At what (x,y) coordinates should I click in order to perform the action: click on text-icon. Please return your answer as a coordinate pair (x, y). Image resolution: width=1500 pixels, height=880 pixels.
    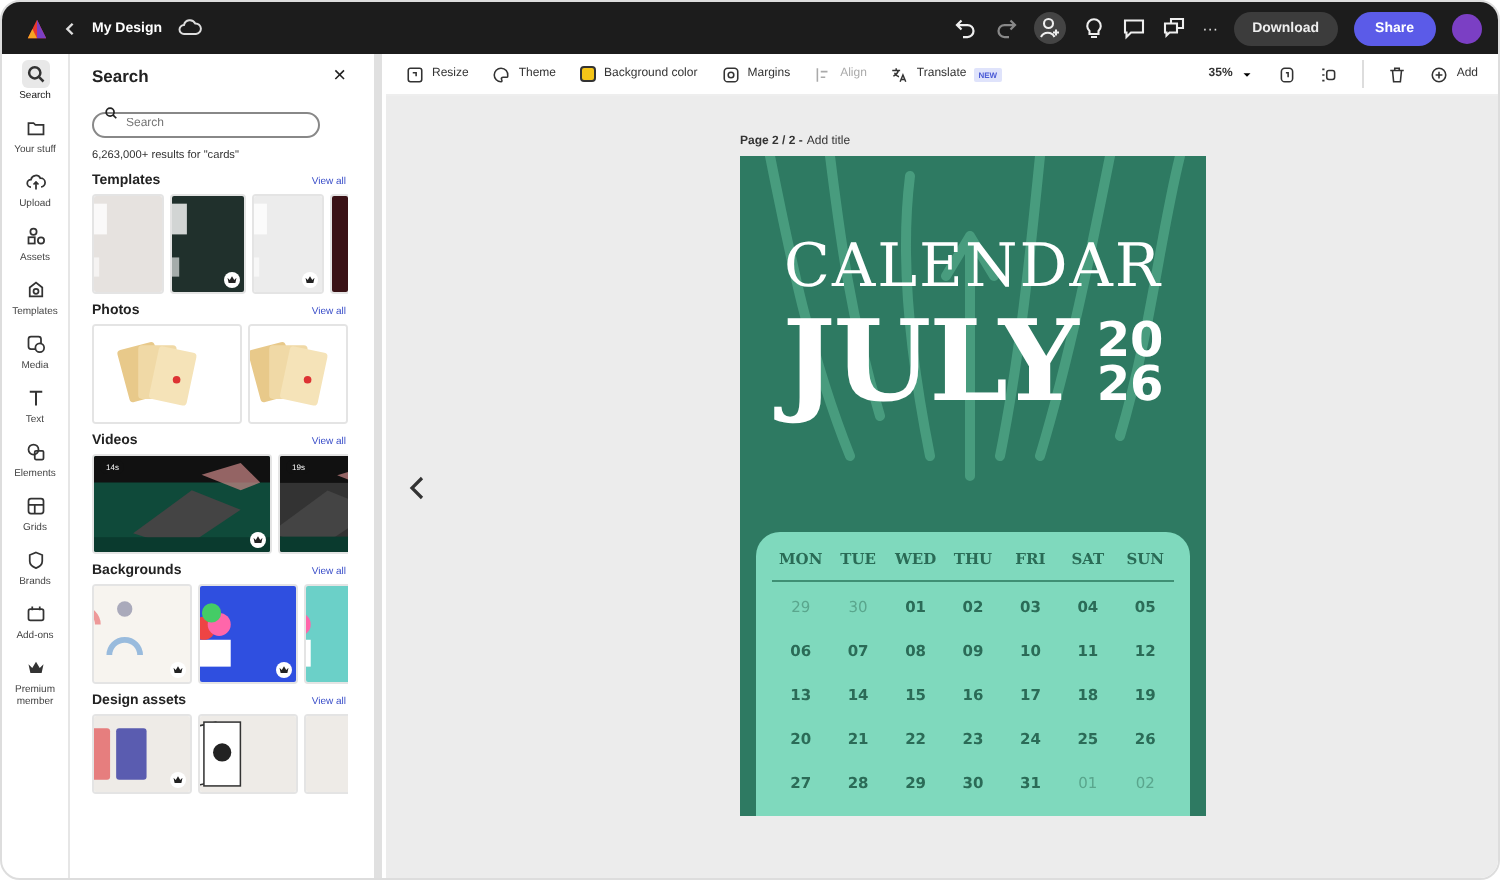
    Looking at the image, I should click on (35, 398).